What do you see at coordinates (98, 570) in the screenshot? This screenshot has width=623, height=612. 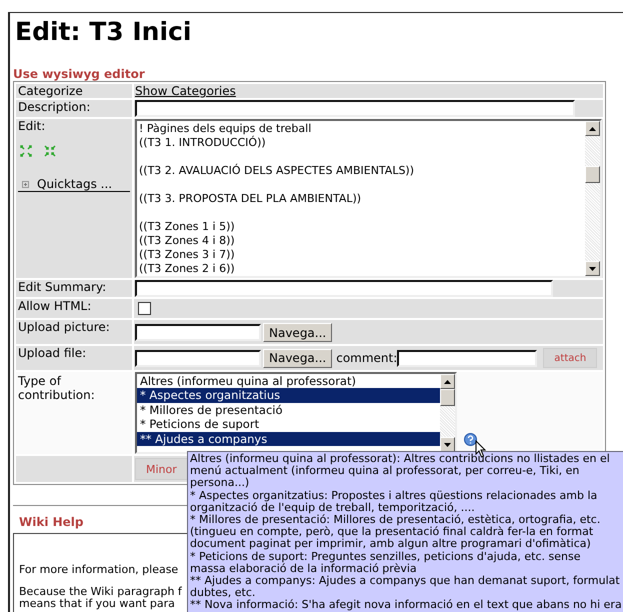 I see `help-text: For more information, please` at bounding box center [98, 570].